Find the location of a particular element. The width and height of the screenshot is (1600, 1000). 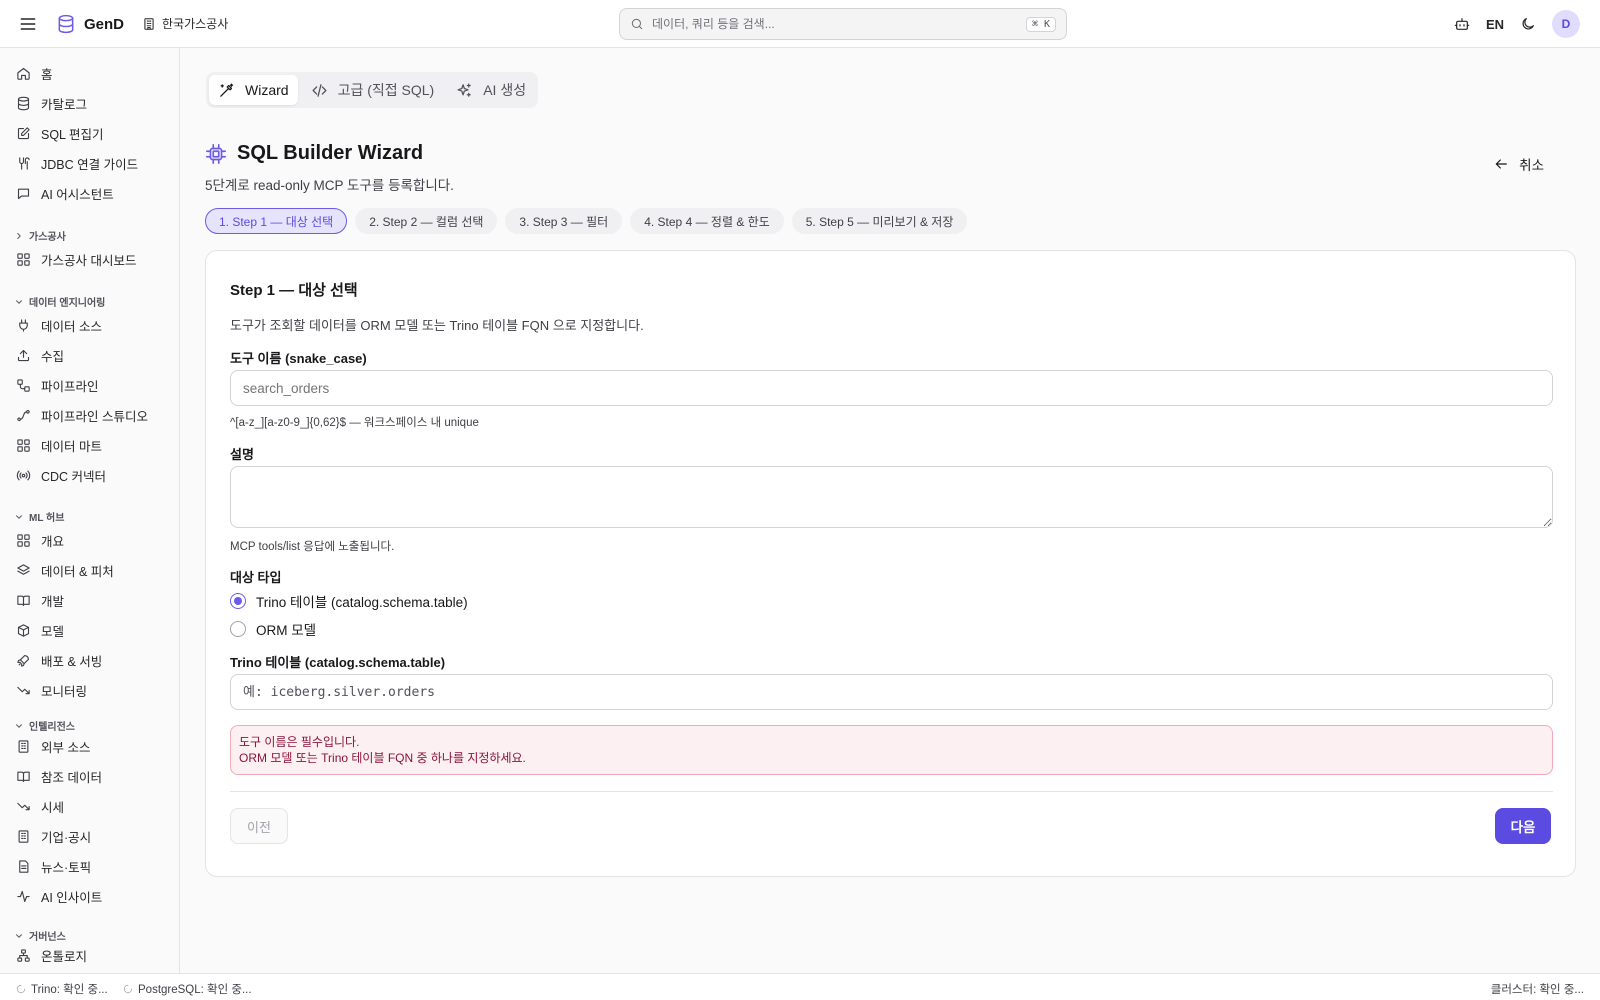

sidebar-item-ai-insight: AI 인사이트 is located at coordinates (59, 896).